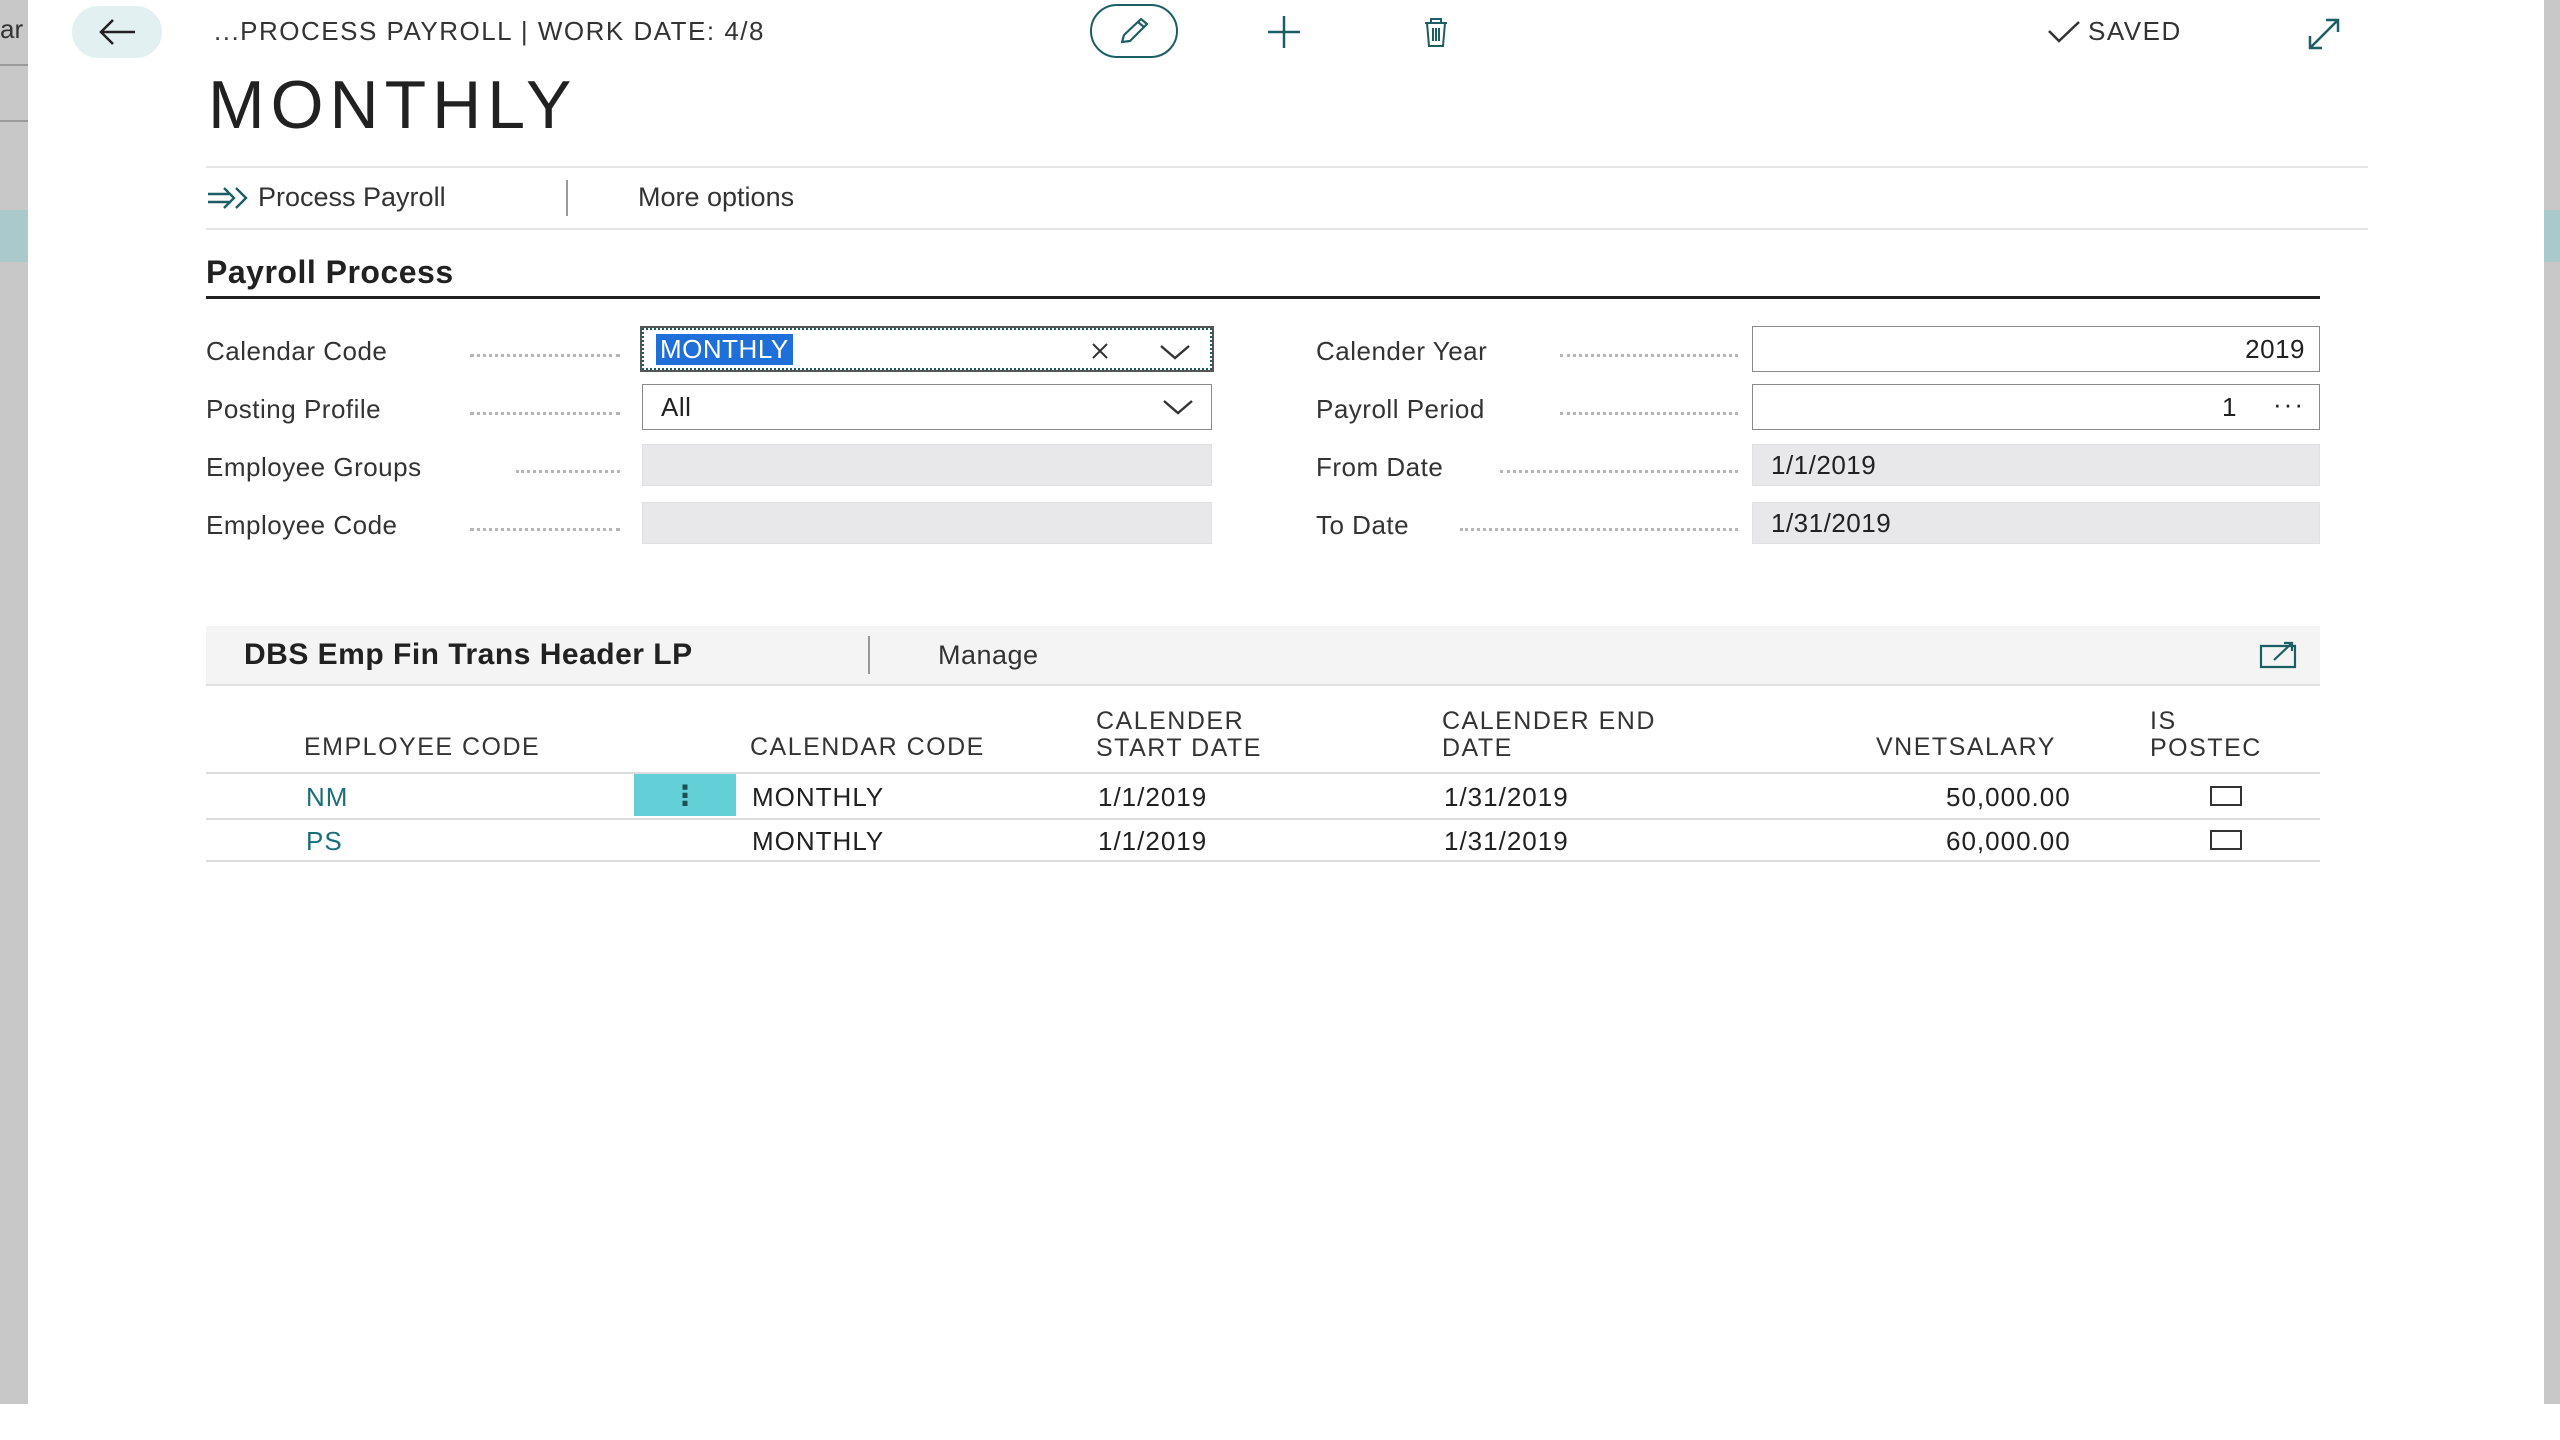 The width and height of the screenshot is (2560, 1440). What do you see at coordinates (1287, 198) in the screenshot?
I see `action-bar: Process Payroll More options` at bounding box center [1287, 198].